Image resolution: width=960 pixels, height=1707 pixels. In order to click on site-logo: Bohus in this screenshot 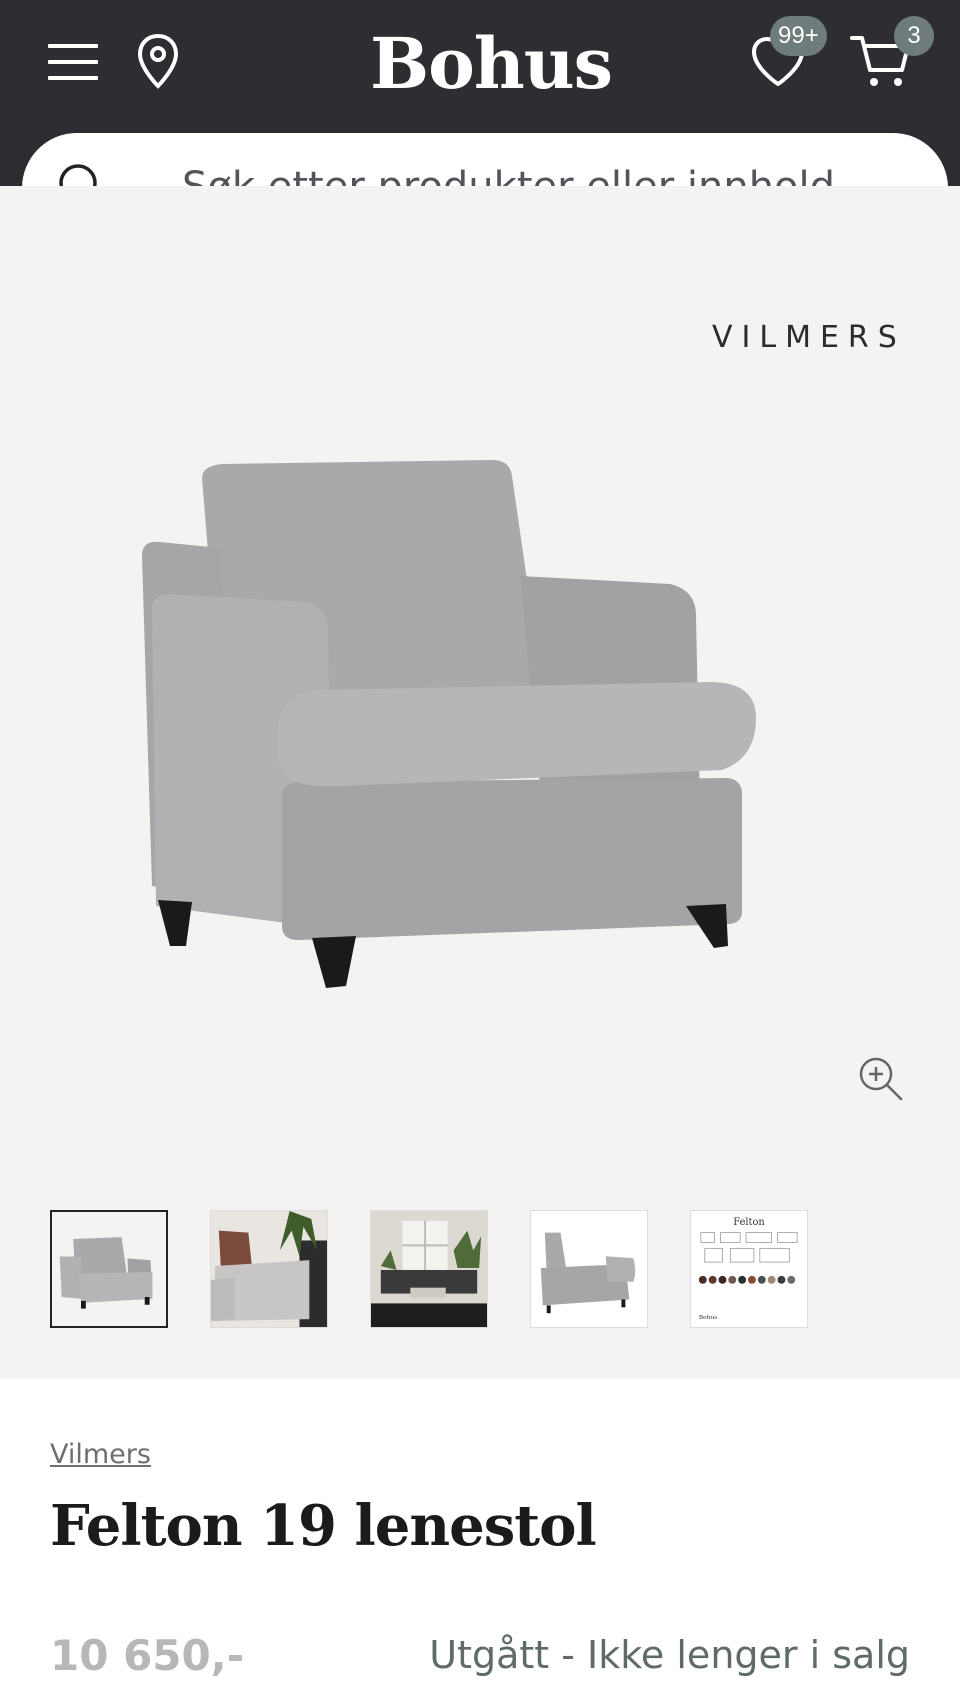, I will do `click(491, 64)`.